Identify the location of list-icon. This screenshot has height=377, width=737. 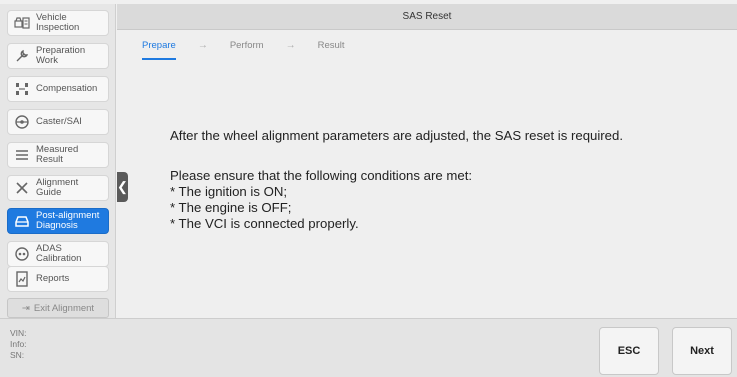
(22, 155).